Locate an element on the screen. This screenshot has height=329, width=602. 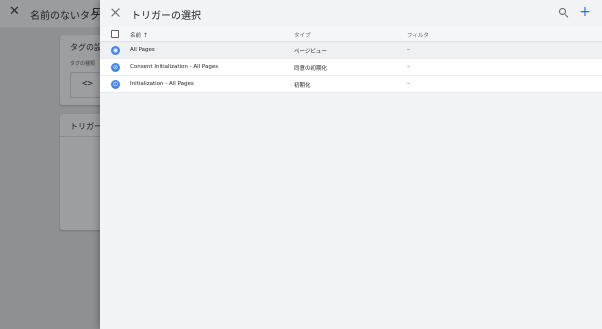
code-icon: <> is located at coordinates (87, 84).